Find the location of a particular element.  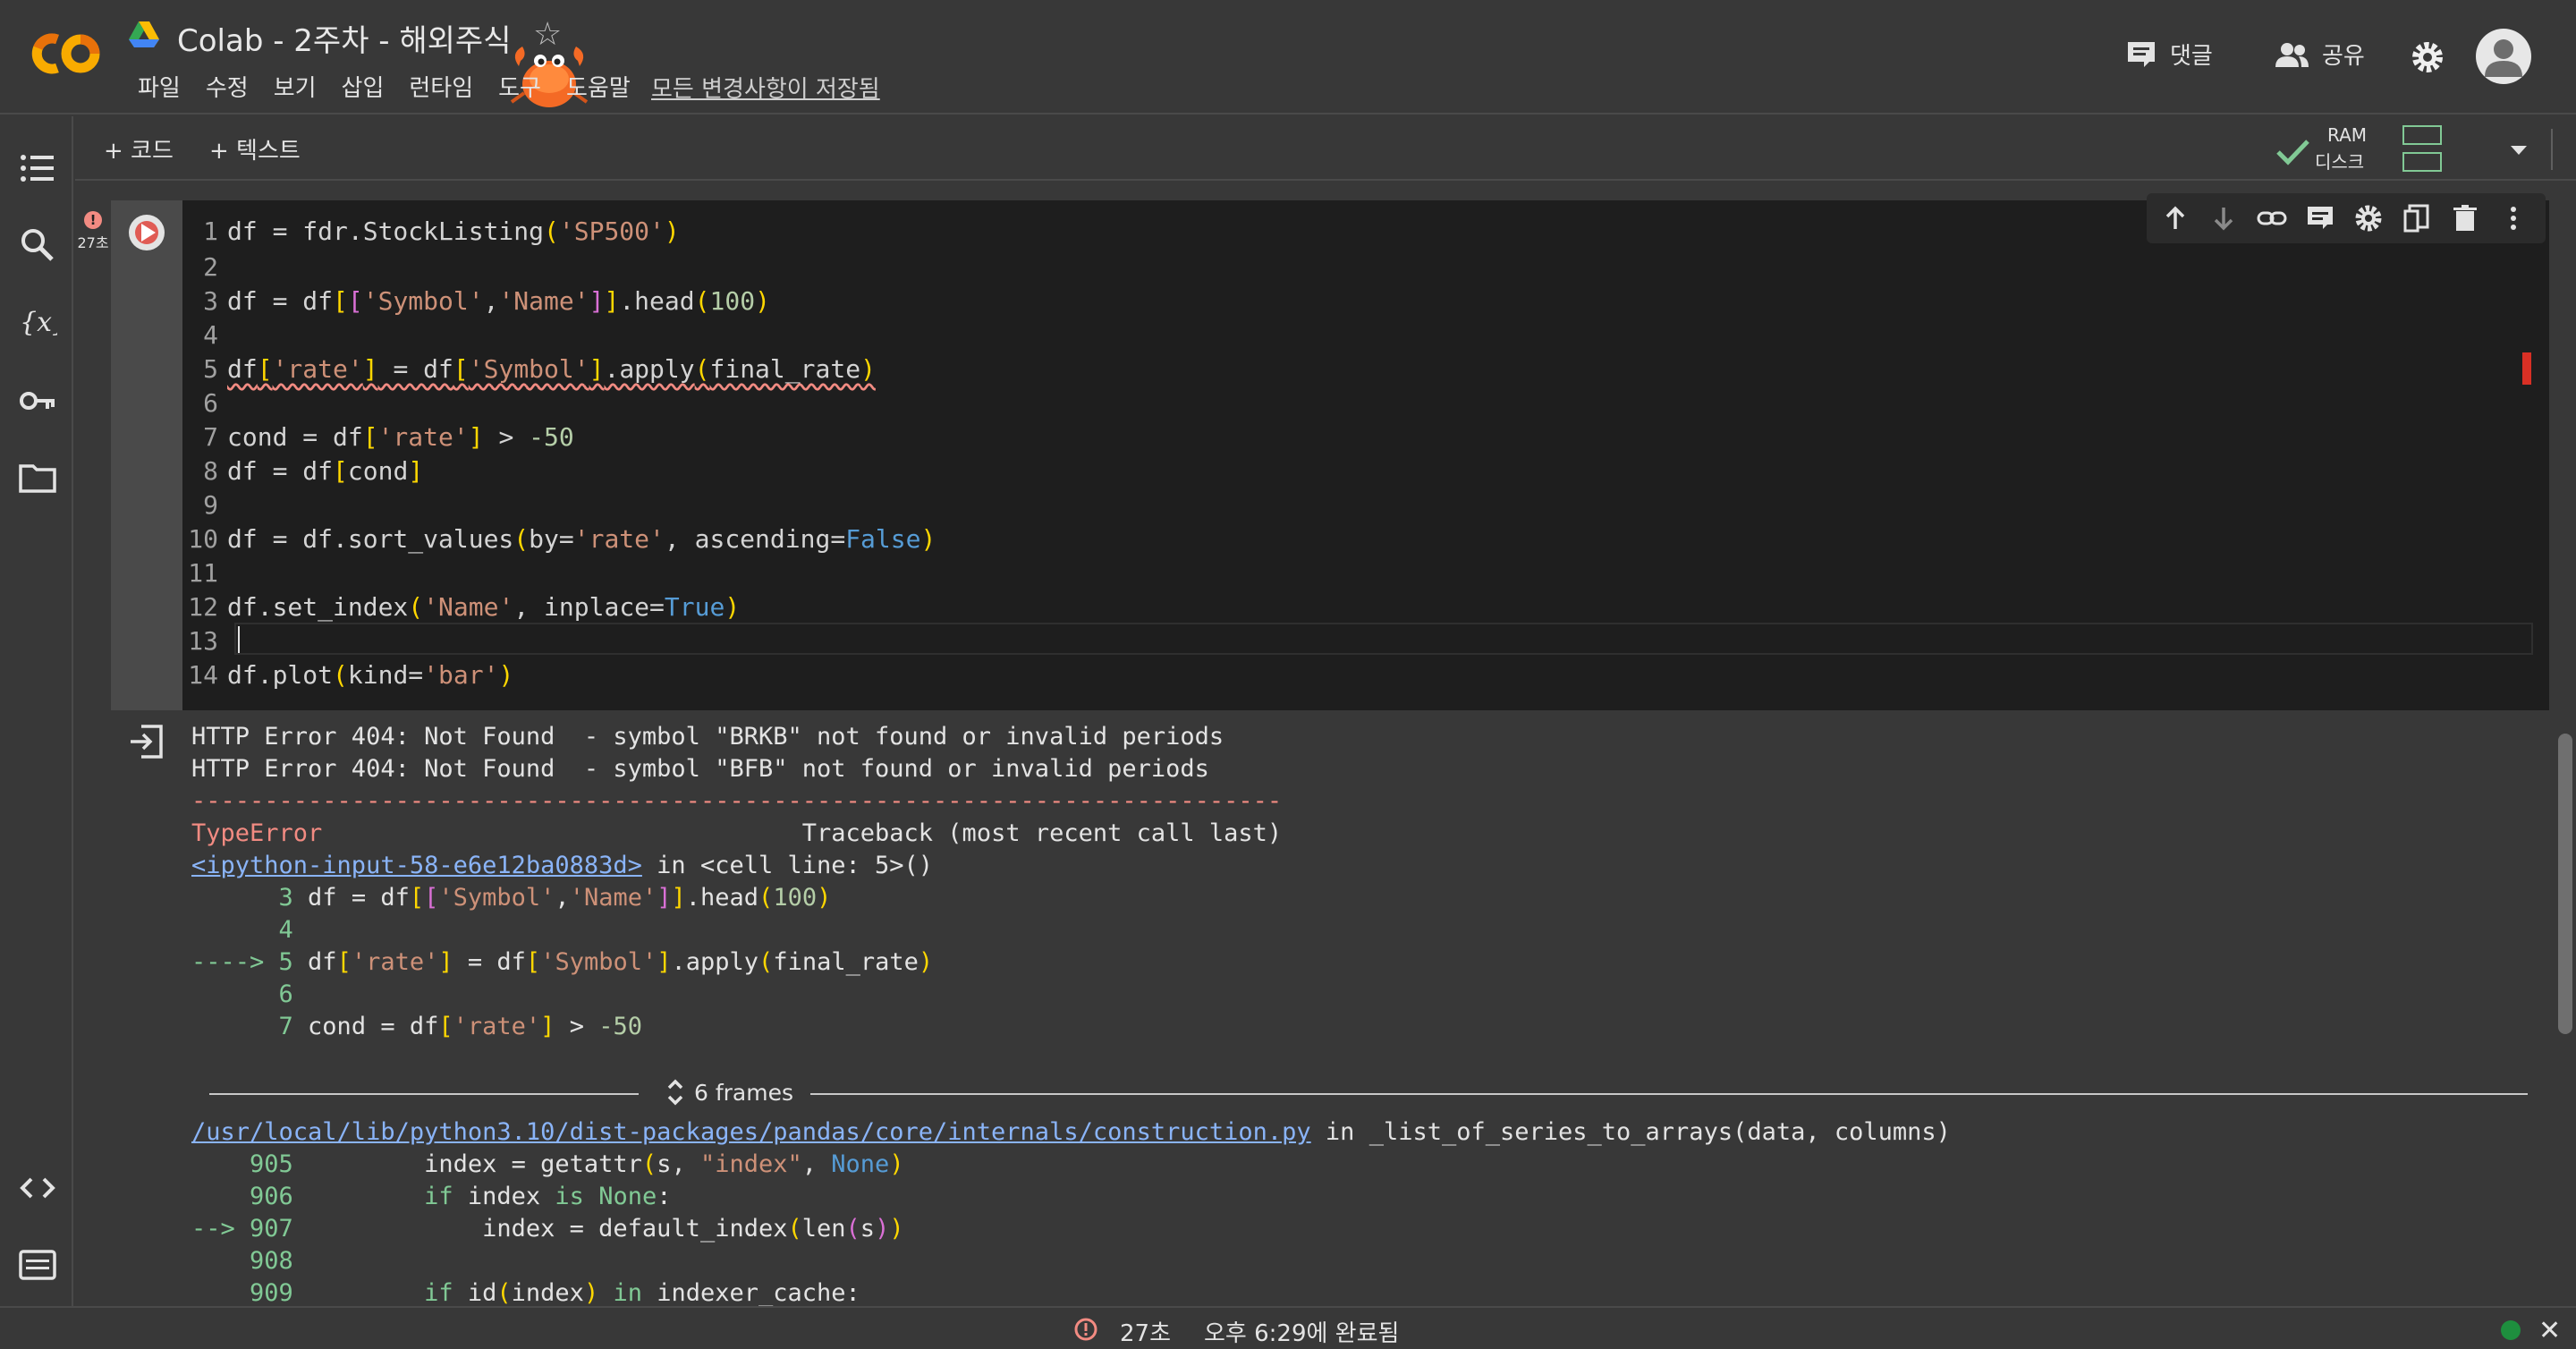

table-of-contents-icon is located at coordinates (37, 168).